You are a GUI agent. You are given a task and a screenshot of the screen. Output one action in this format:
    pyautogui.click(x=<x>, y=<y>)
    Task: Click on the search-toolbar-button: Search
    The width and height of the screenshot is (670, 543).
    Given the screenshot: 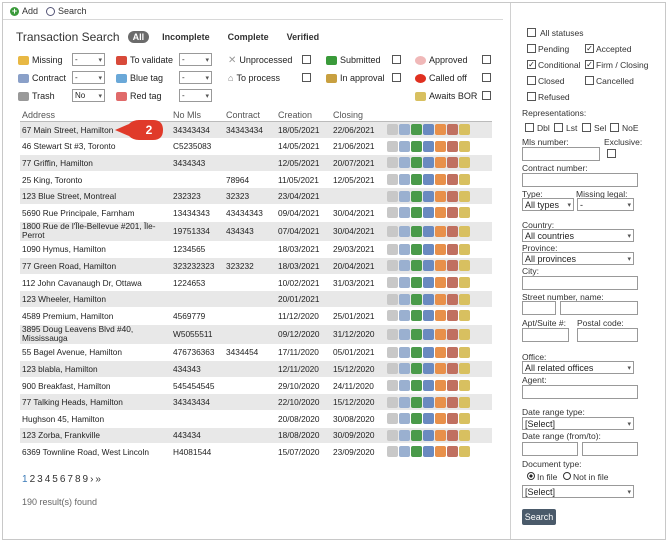 What is the action you would take?
    pyautogui.click(x=66, y=11)
    